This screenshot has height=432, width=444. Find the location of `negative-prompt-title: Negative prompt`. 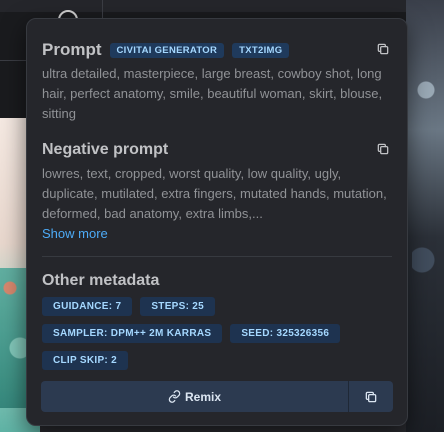

negative-prompt-title: Negative prompt is located at coordinates (105, 149).